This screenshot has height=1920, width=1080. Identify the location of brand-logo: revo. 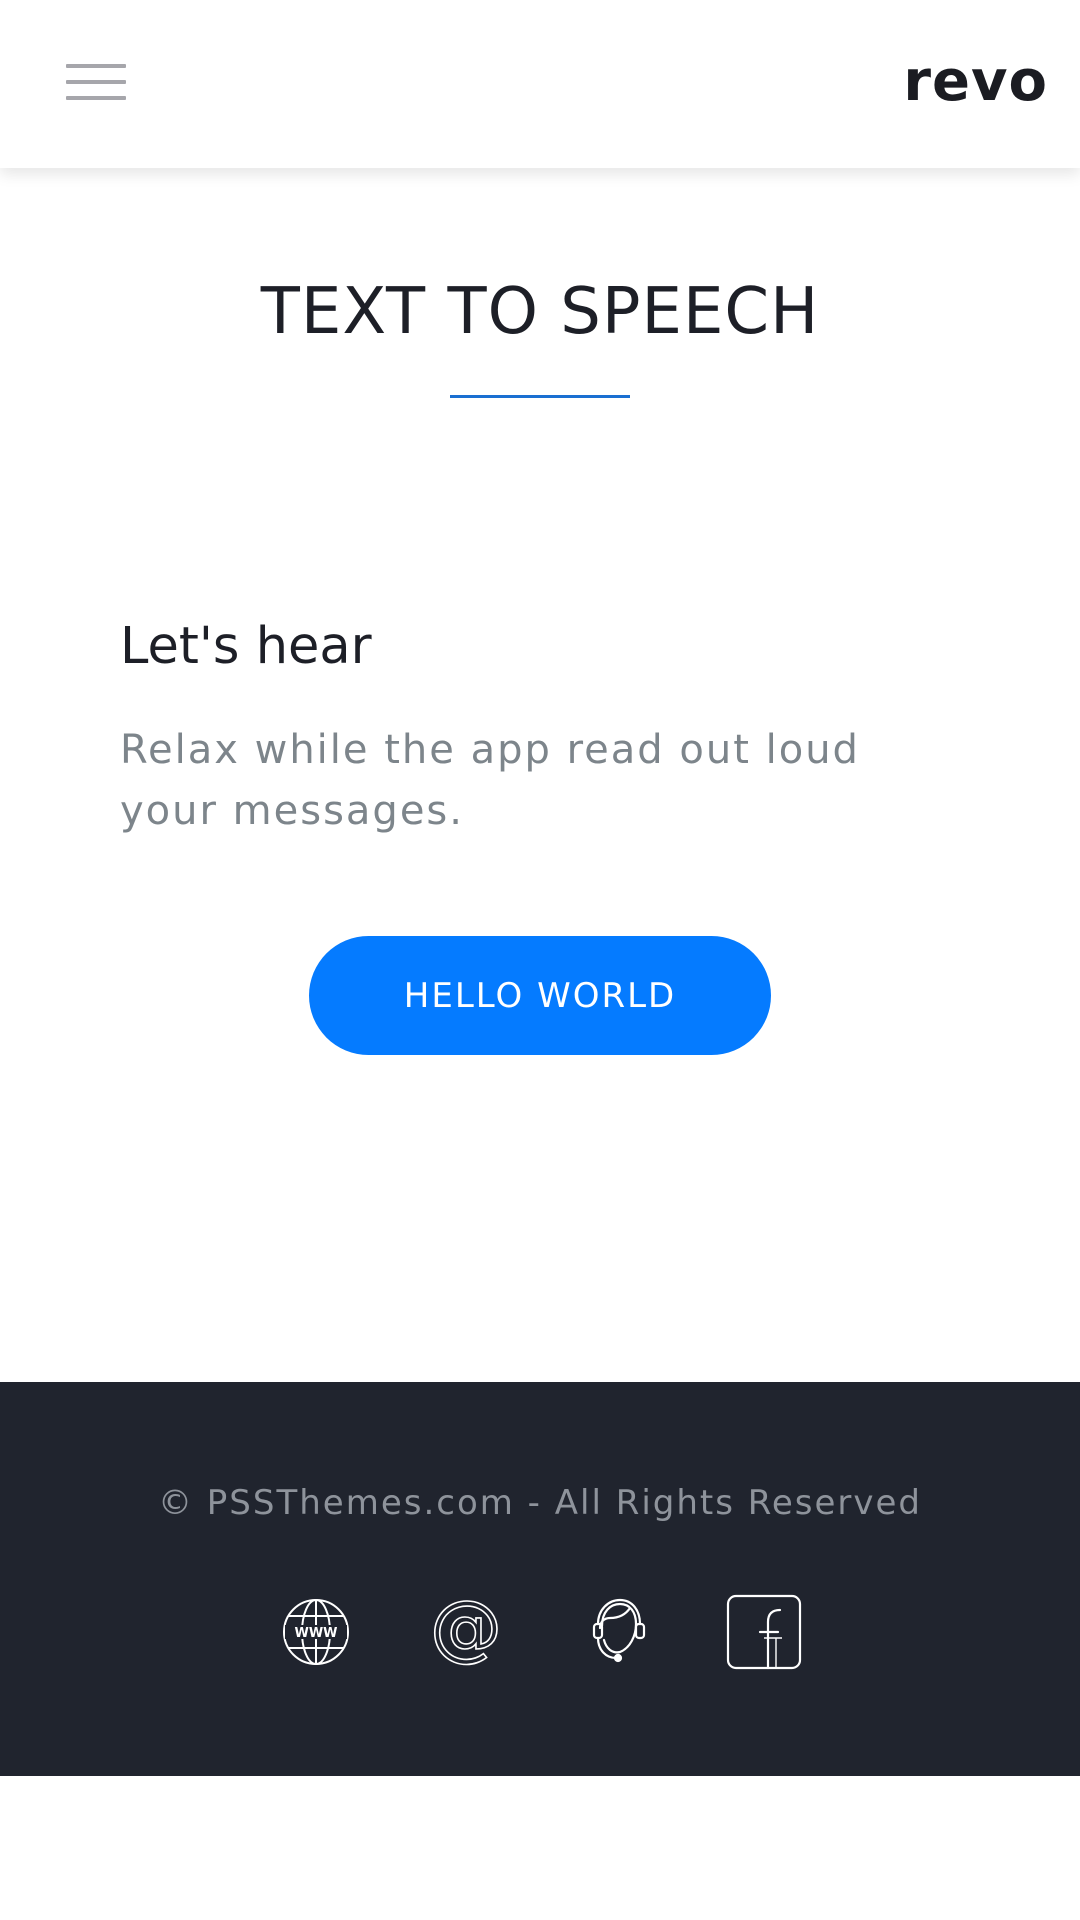
(975, 82).